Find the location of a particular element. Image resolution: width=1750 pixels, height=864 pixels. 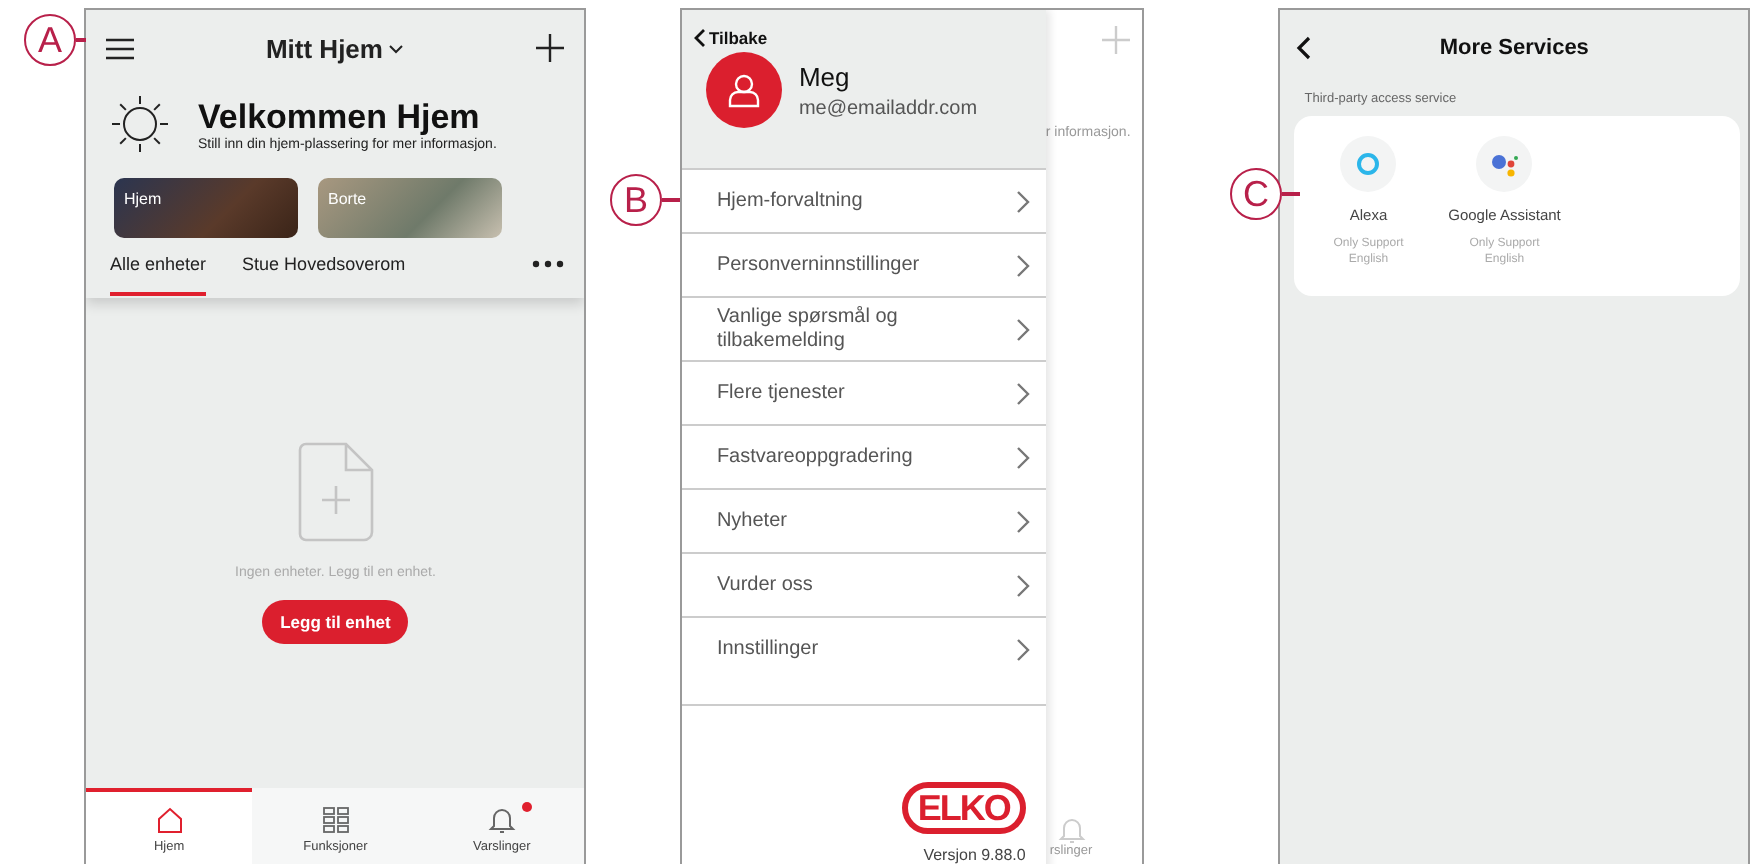

callout-label: C is located at coordinates (1256, 194).